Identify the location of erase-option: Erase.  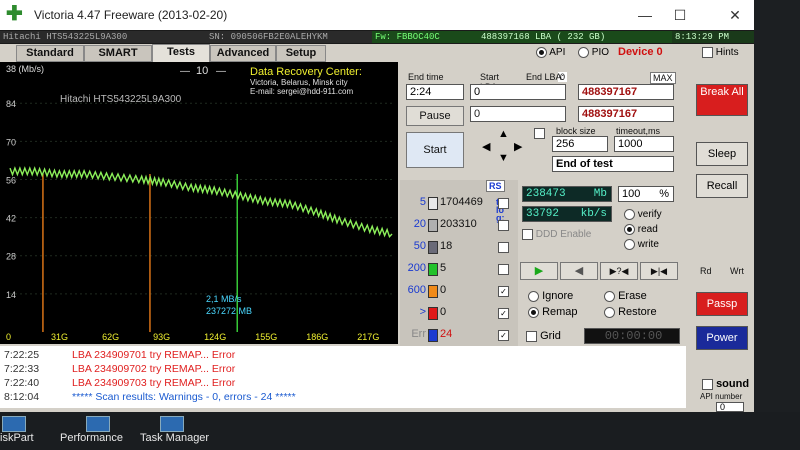
(625, 296).